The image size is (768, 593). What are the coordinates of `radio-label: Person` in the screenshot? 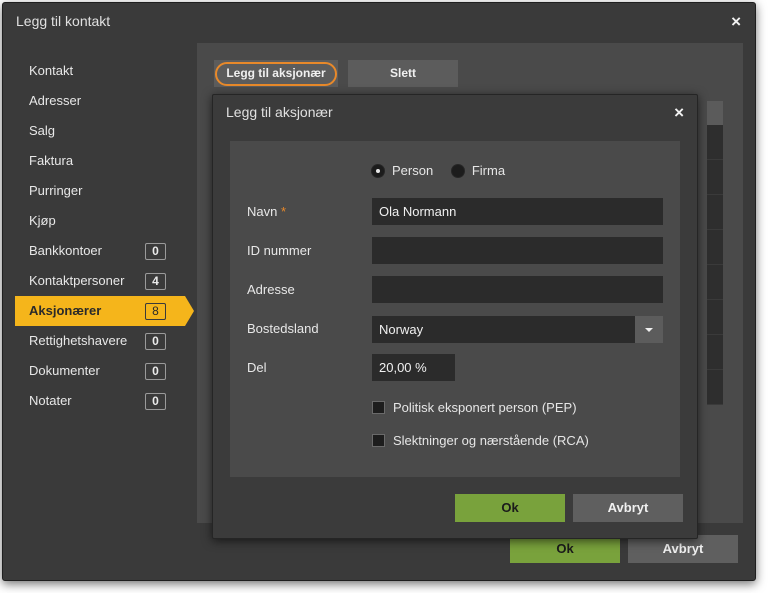 It's located at (413, 170).